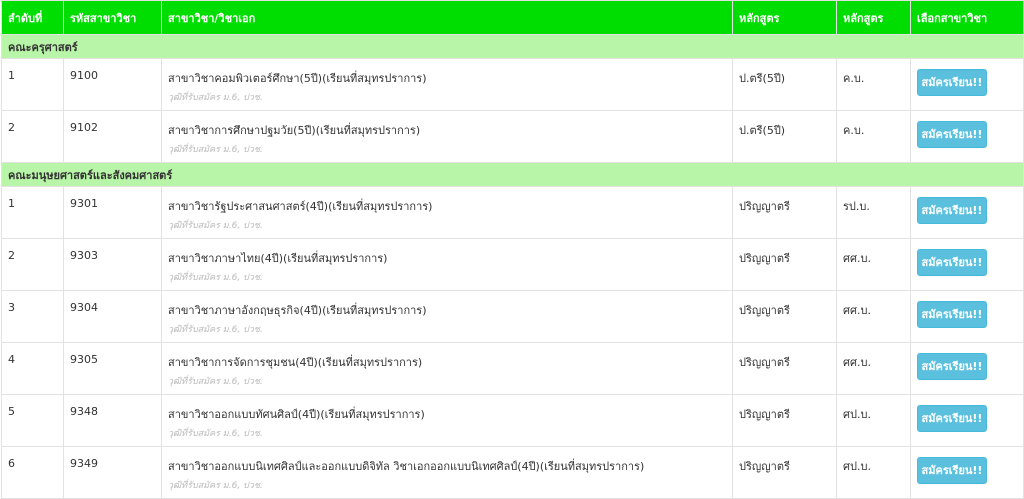  I want to click on header-degree: หลักสูตร, so click(873, 17).